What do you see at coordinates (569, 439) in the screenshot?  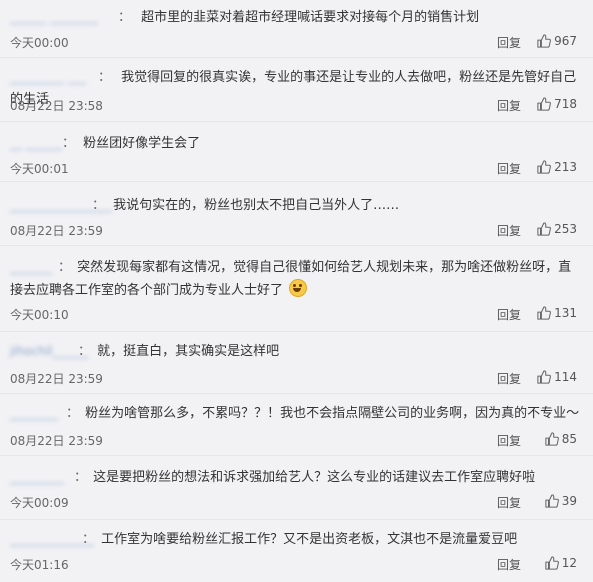 I see `like-count: 85` at bounding box center [569, 439].